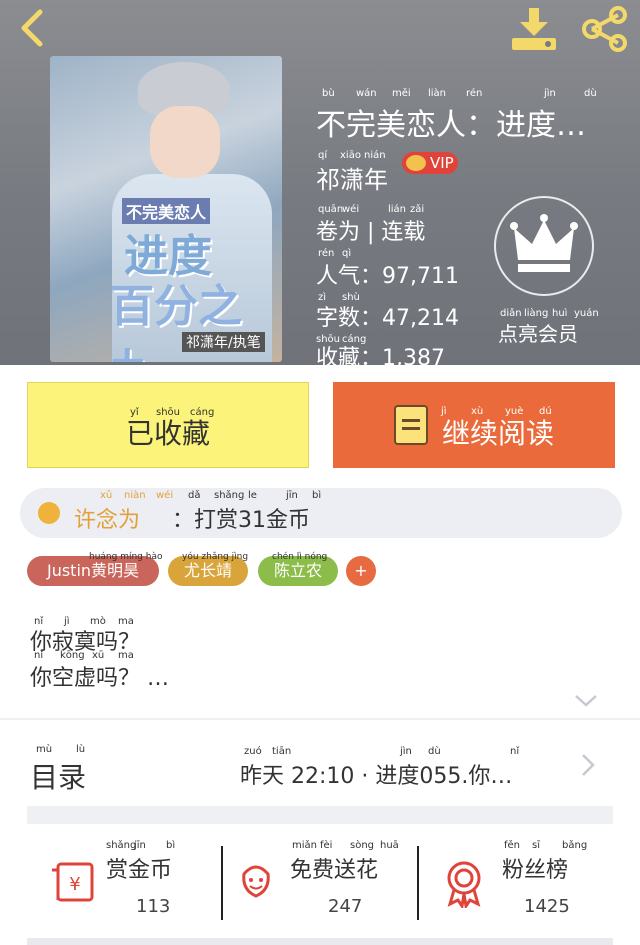 This screenshot has width=640, height=945. I want to click on wish-label: 许念为, so click(107, 520).